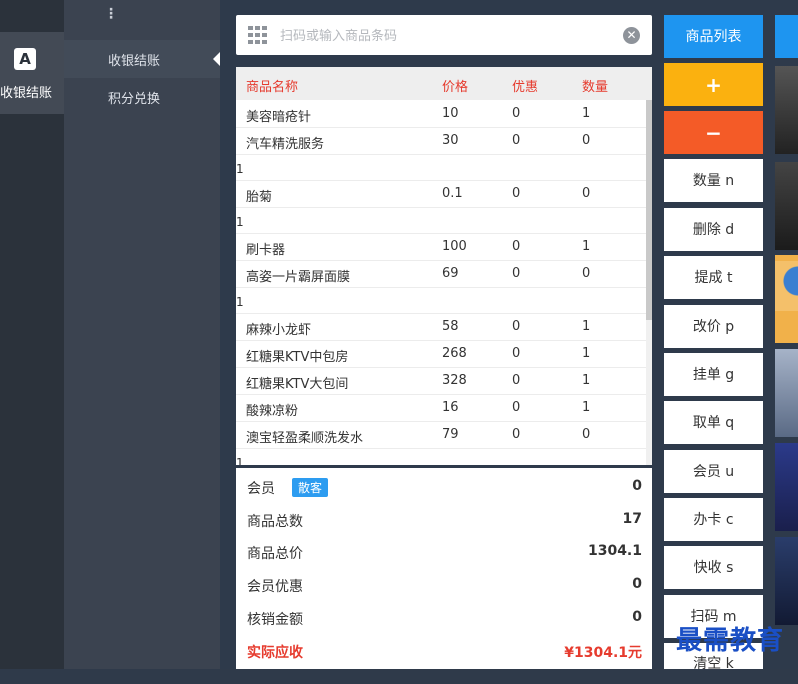  What do you see at coordinates (450, 407) in the screenshot?
I see `product-price: 16` at bounding box center [450, 407].